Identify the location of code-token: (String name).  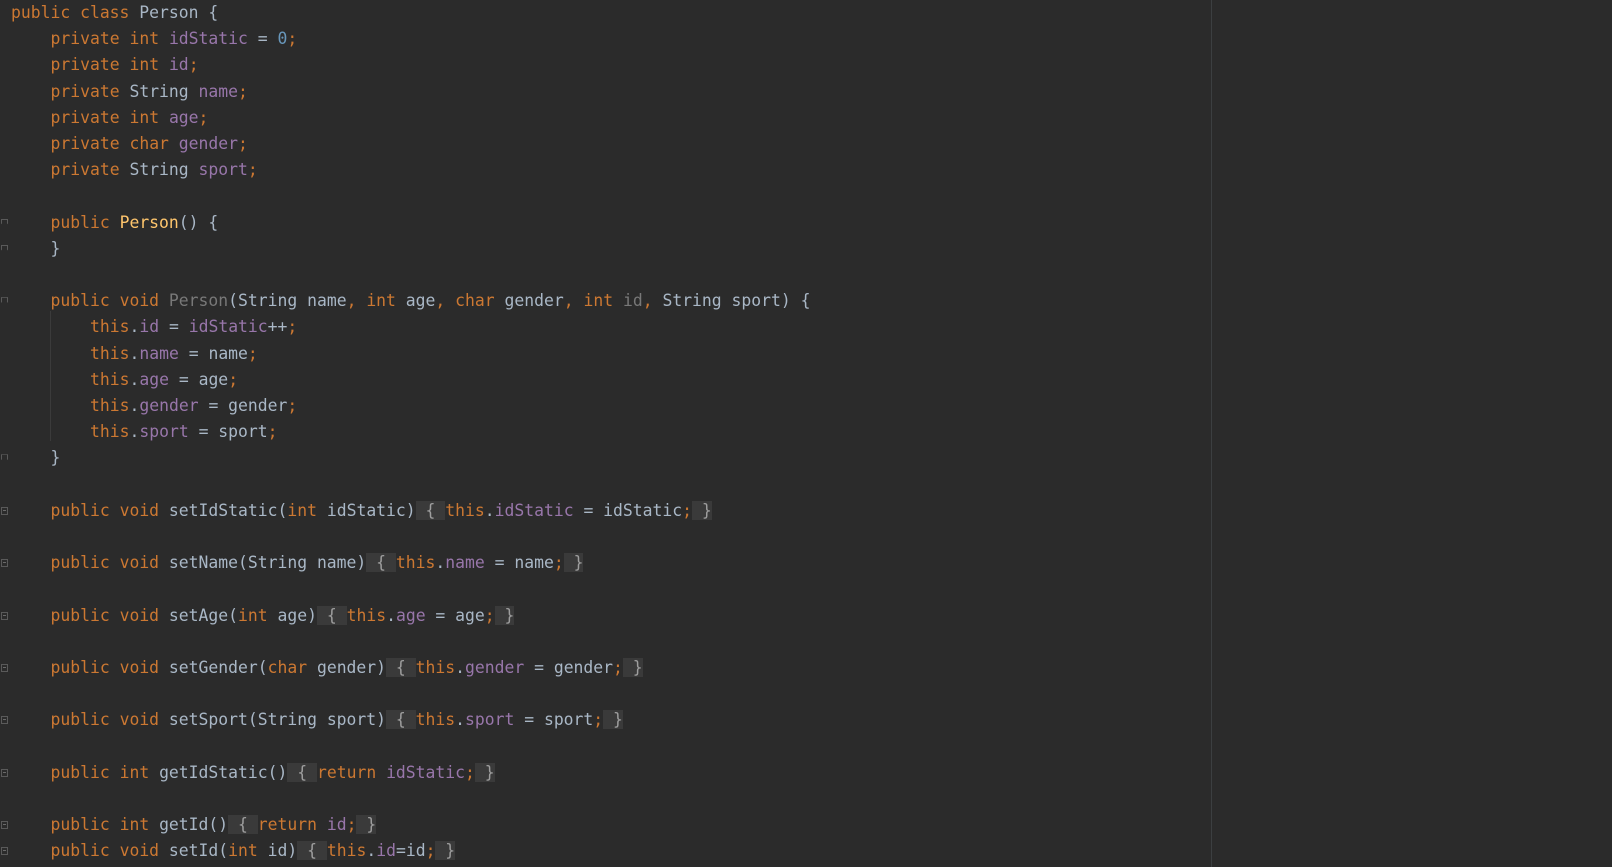
(302, 563).